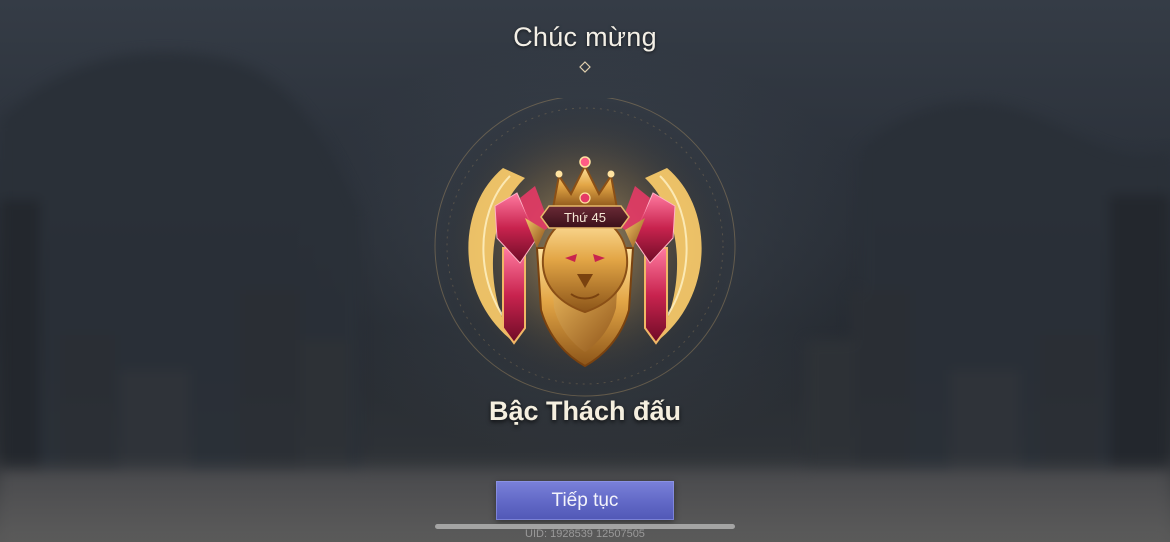 Image resolution: width=1170 pixels, height=542 pixels. What do you see at coordinates (585, 37) in the screenshot?
I see `page-title: Chúc mừng` at bounding box center [585, 37].